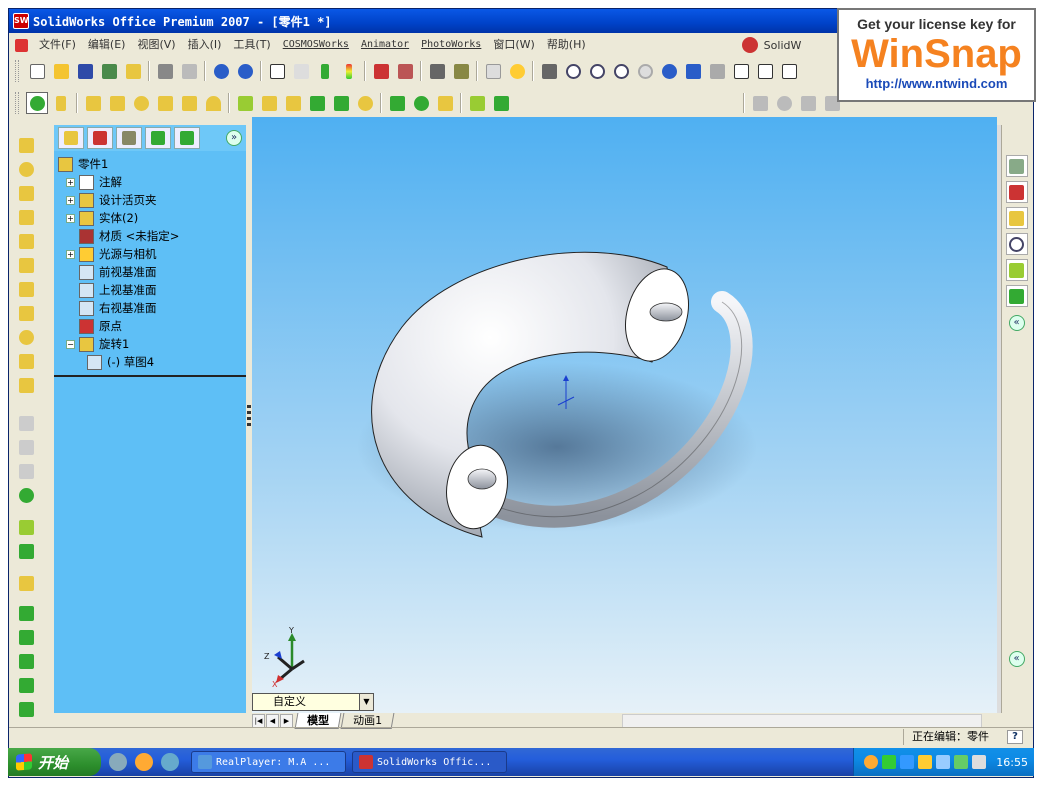 The width and height of the screenshot is (1047, 791). I want to click on menu-cosmosworks: COSMOSWorks, so click(316, 45).